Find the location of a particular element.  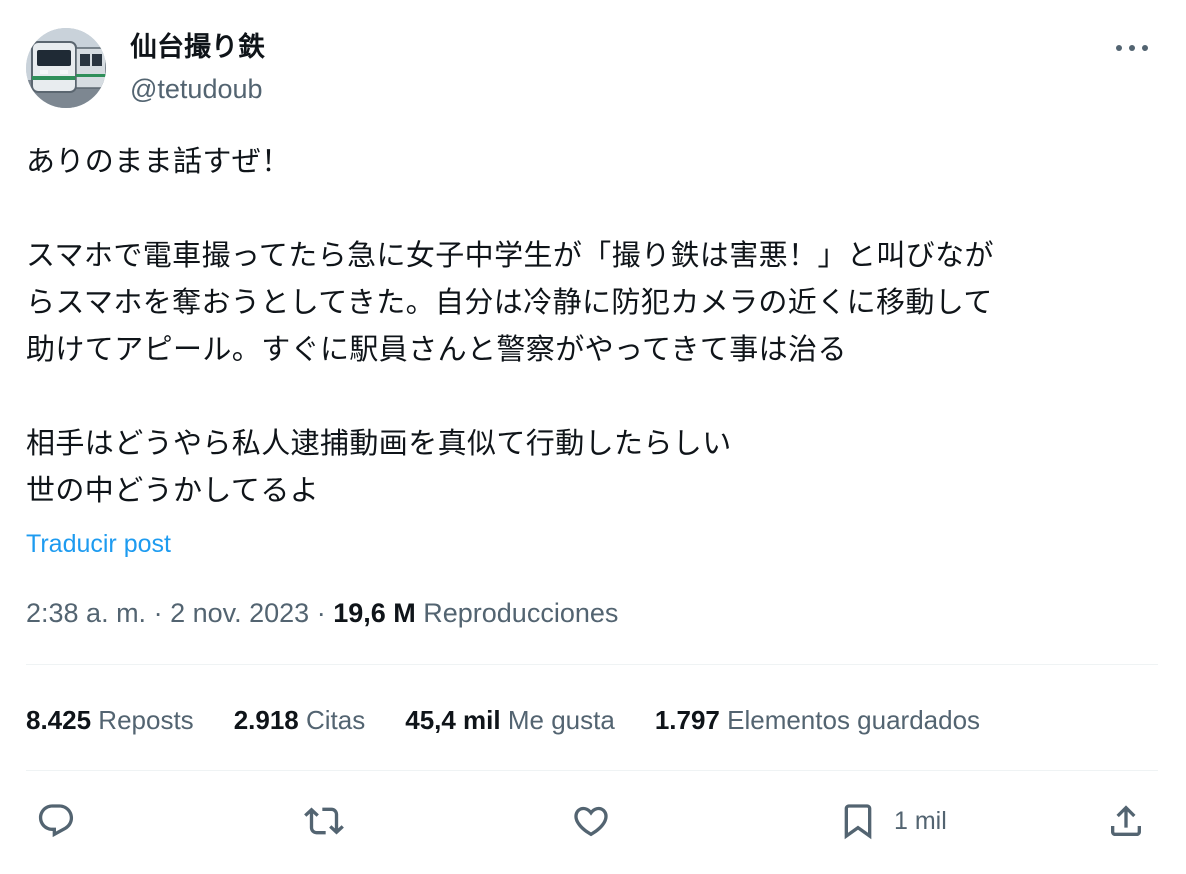

likes-label: Me gusta is located at coordinates (557, 719).